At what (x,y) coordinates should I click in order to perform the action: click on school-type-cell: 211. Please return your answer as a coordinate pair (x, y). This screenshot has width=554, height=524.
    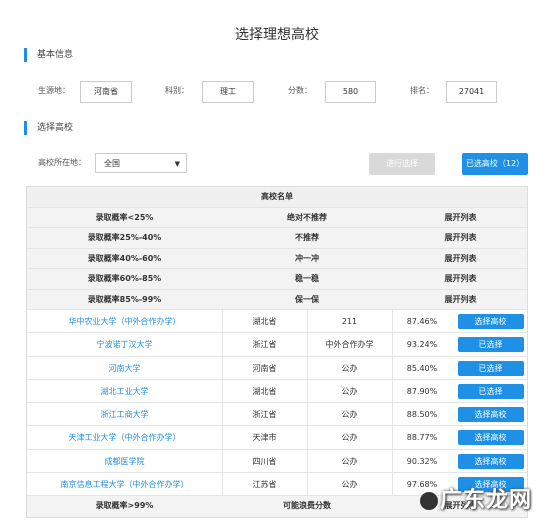
    Looking at the image, I should click on (350, 321).